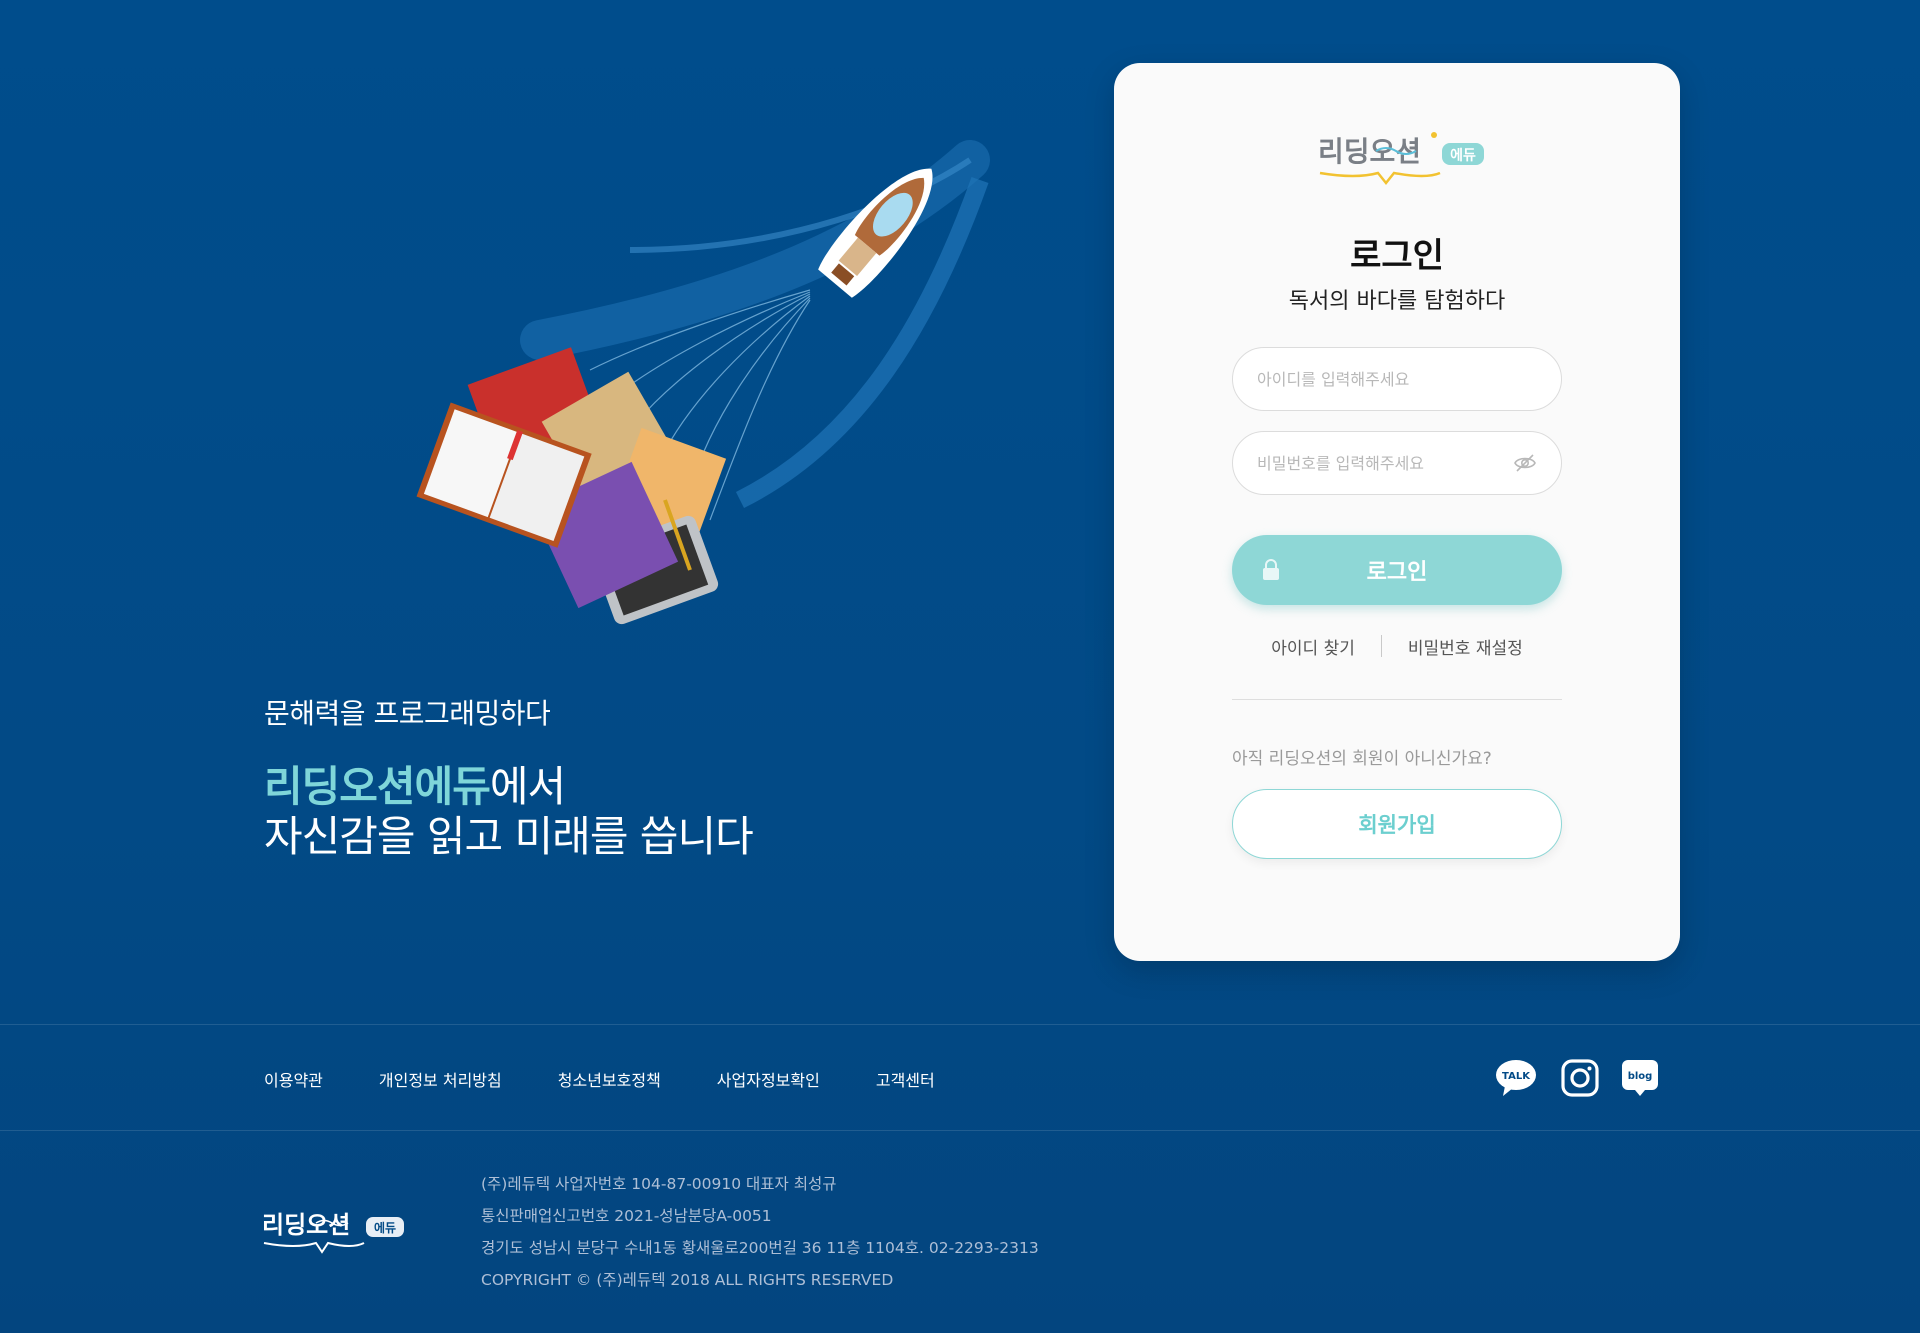 The image size is (1920, 1333). Describe the element at coordinates (440, 1079) in the screenshot. I see `footer-link-privacy: 개인정보 처리방침` at that location.